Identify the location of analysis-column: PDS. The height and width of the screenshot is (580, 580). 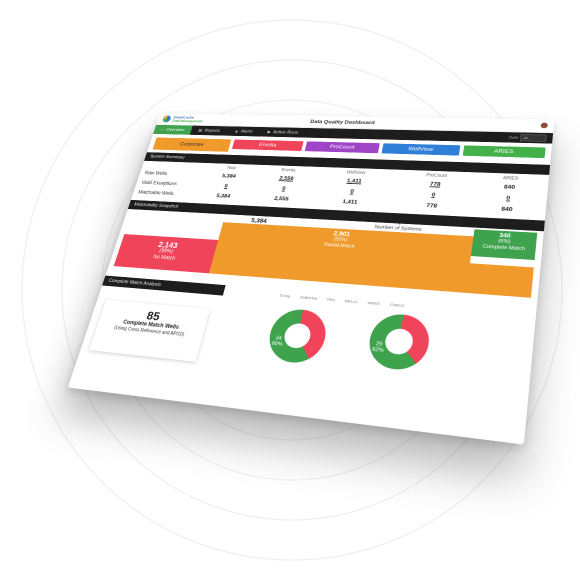
(331, 299).